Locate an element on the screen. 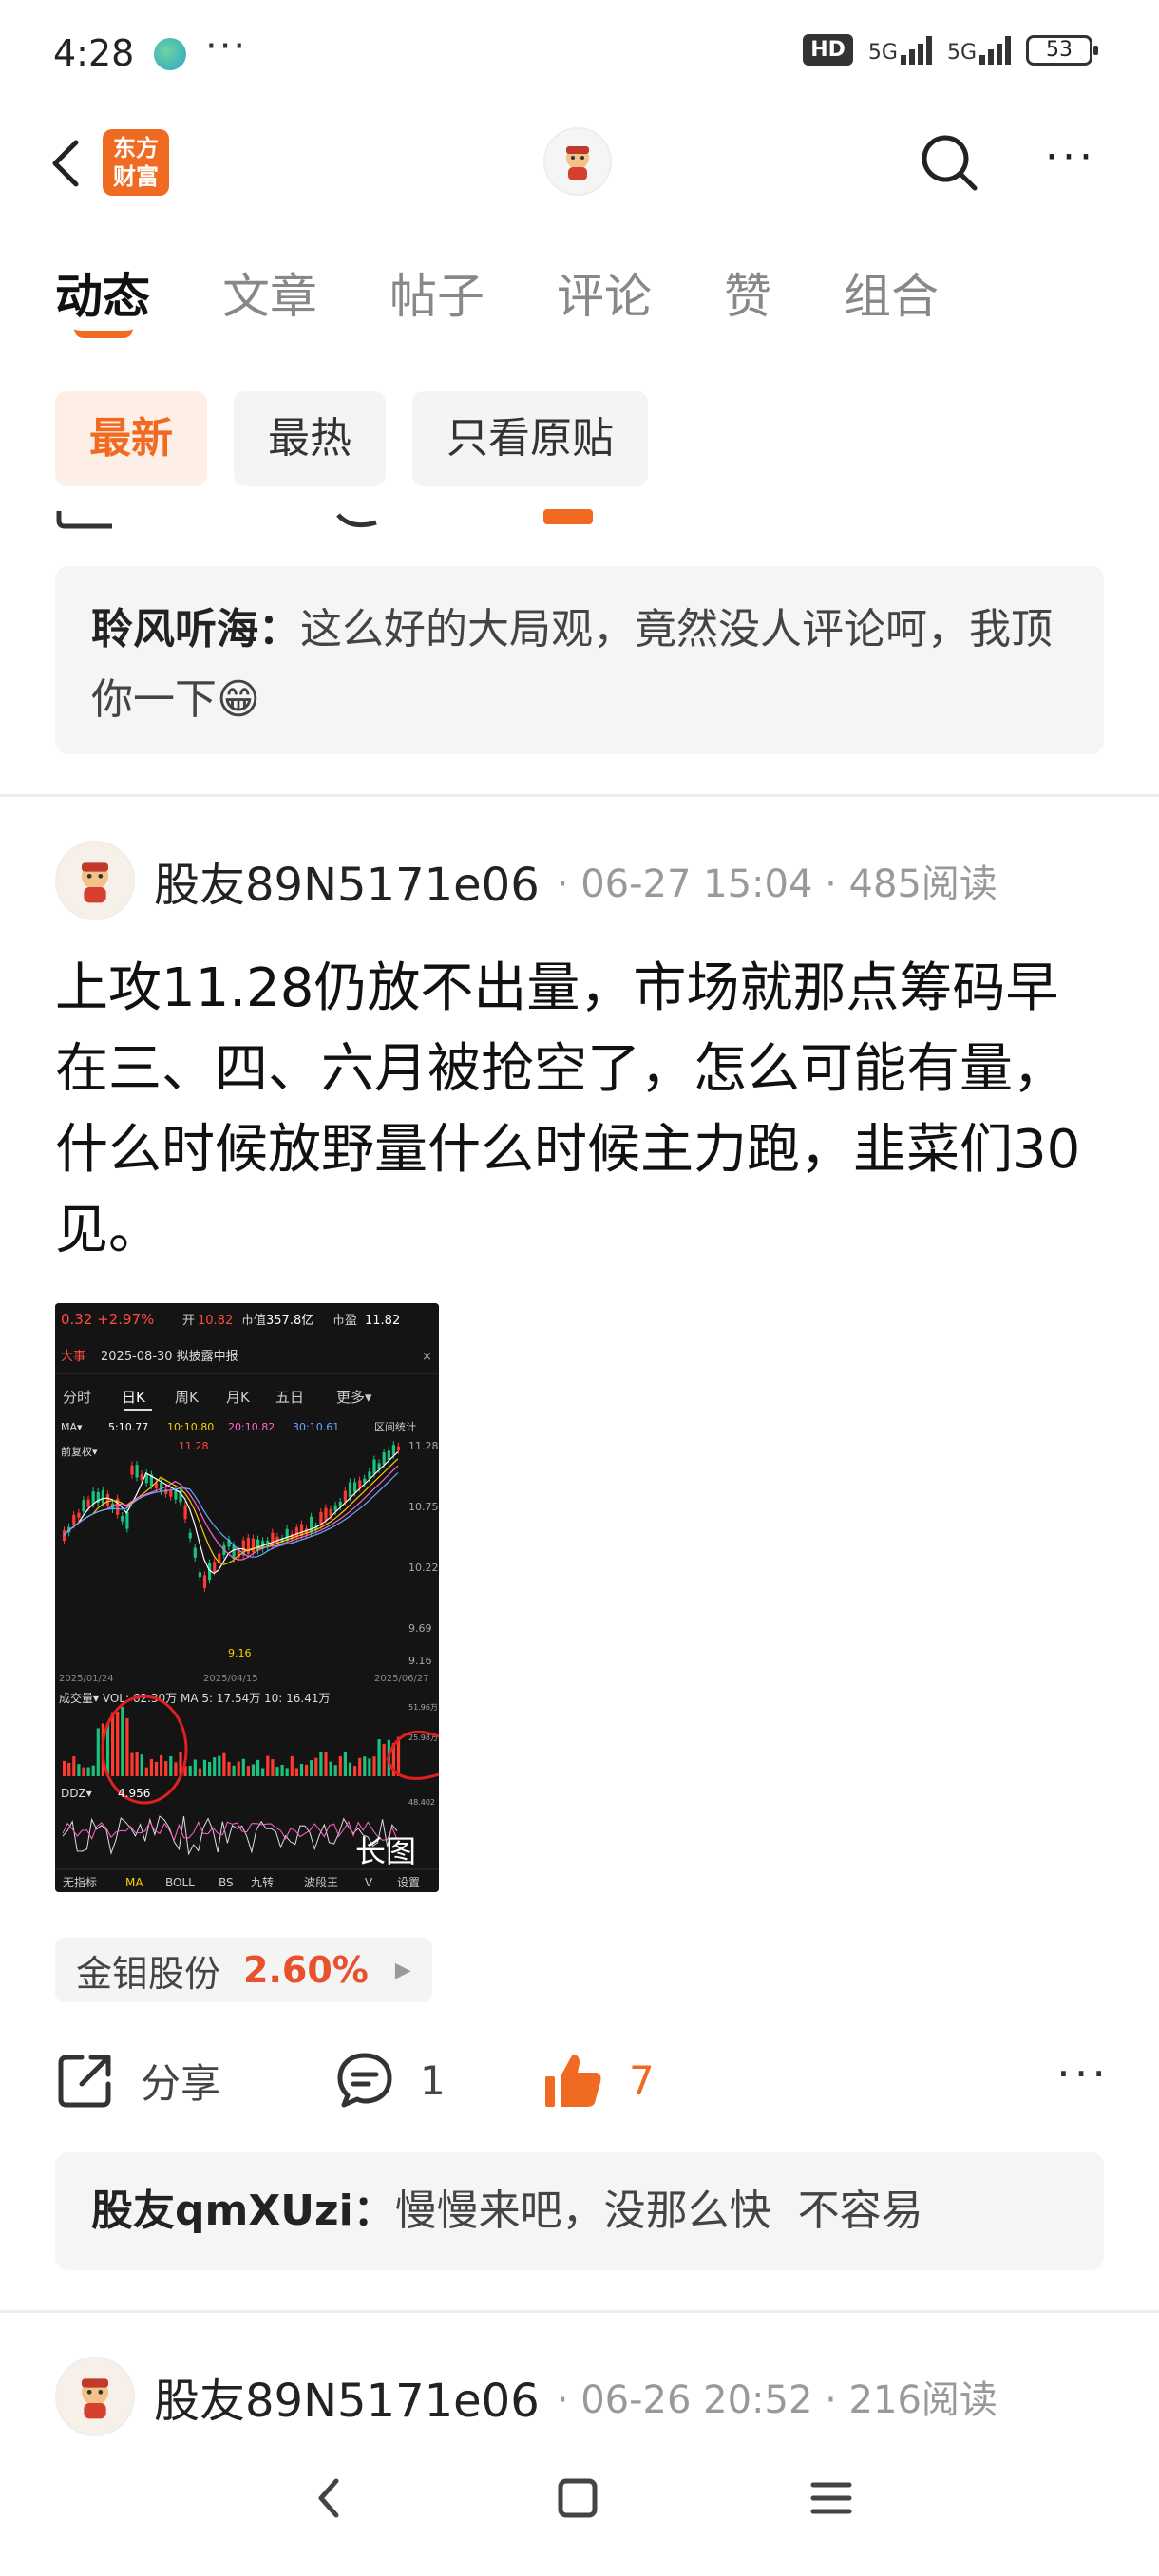  thumbs-up-icon is located at coordinates (573, 2081).